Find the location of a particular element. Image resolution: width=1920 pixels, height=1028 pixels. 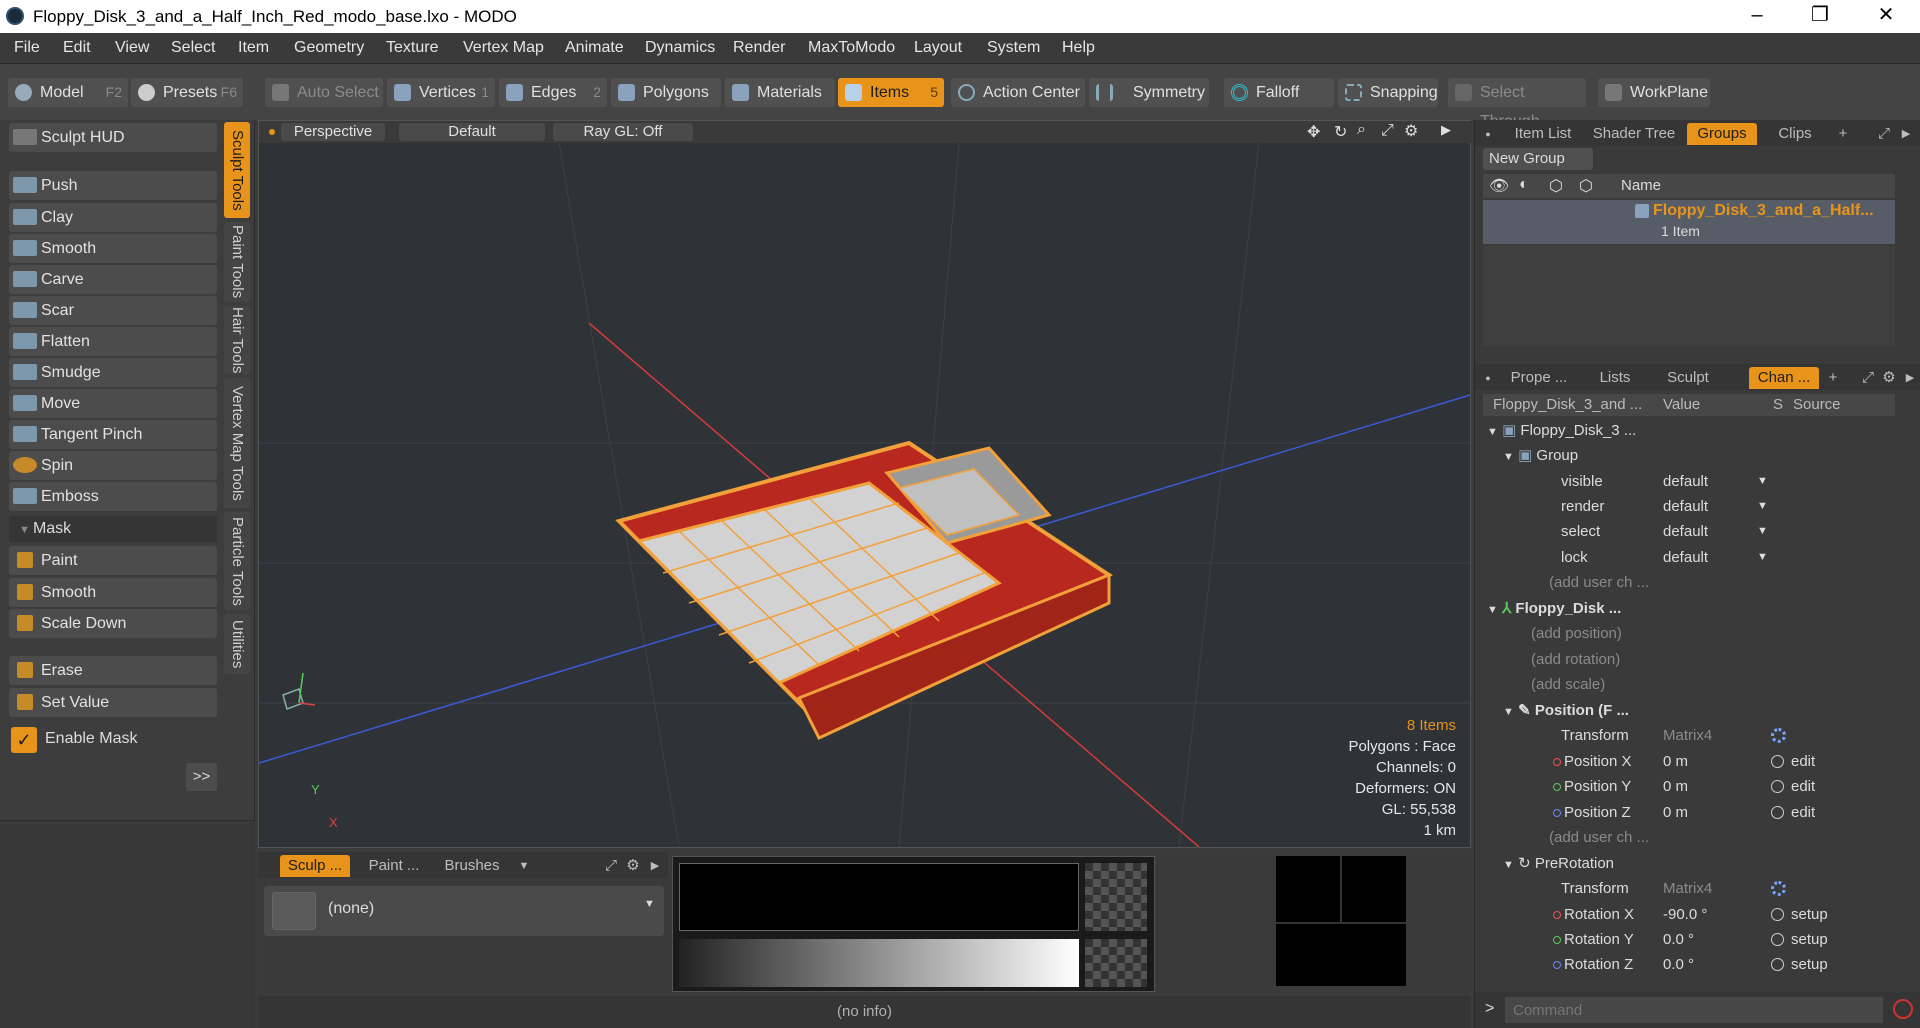

lock-icon: ⬡ is located at coordinates (1556, 186).